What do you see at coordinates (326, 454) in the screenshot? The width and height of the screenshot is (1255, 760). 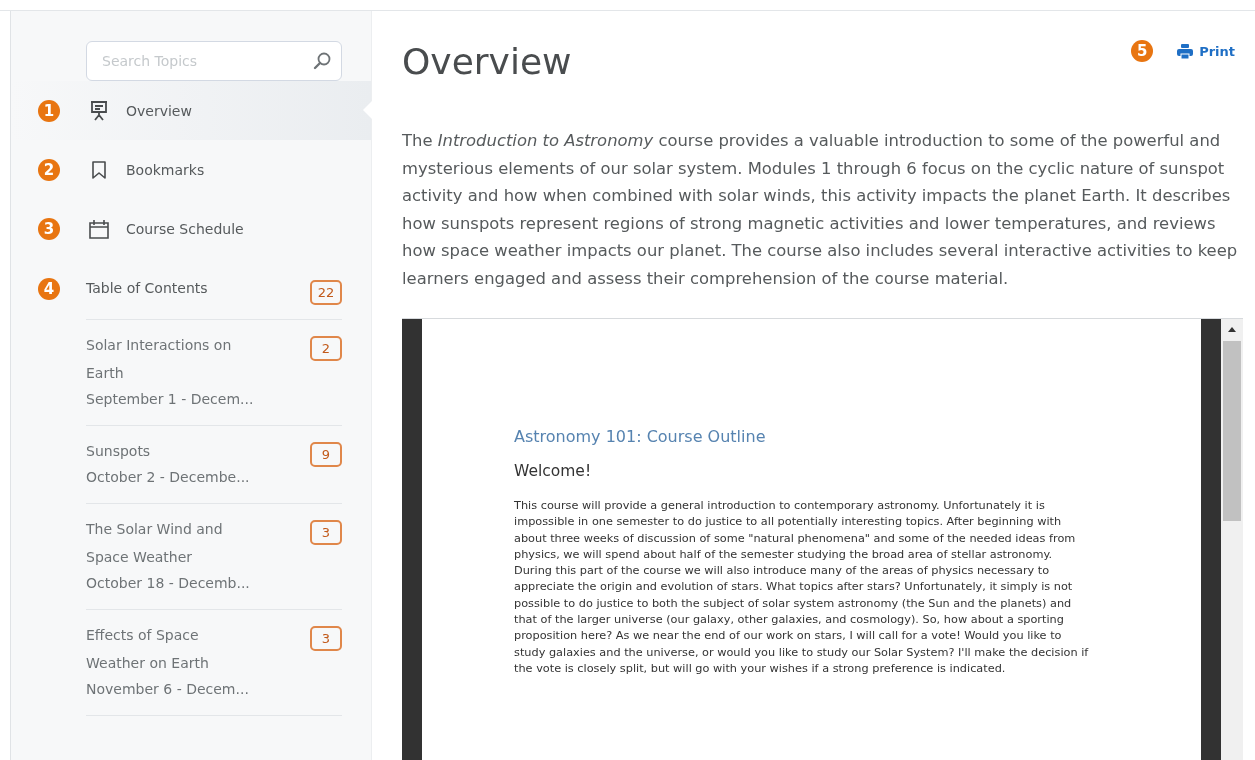 I see `topic-count: 9` at bounding box center [326, 454].